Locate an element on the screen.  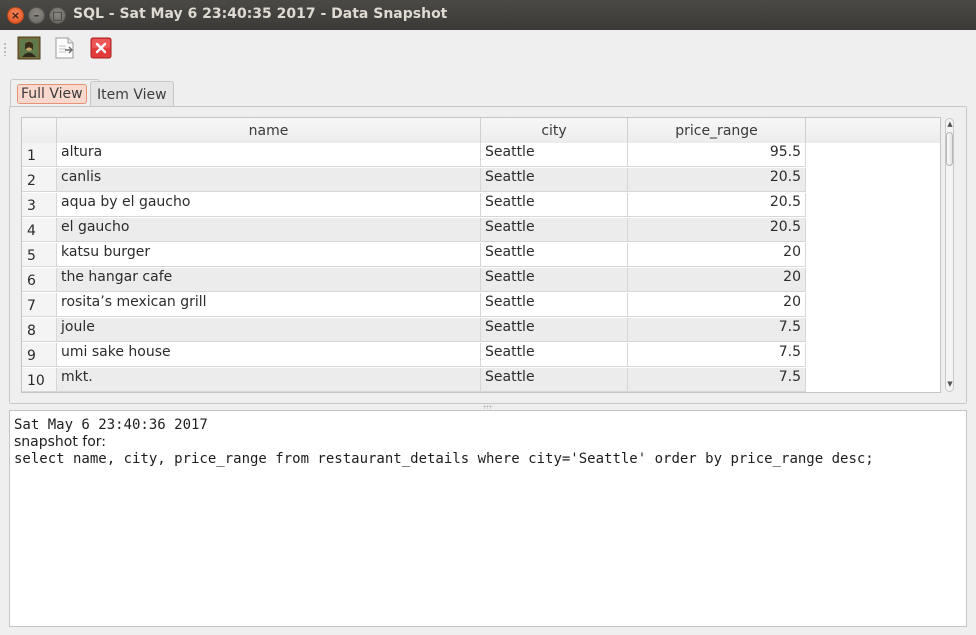
log-timestamp: Sat May 6 23:40:36 2017 is located at coordinates (111, 425).